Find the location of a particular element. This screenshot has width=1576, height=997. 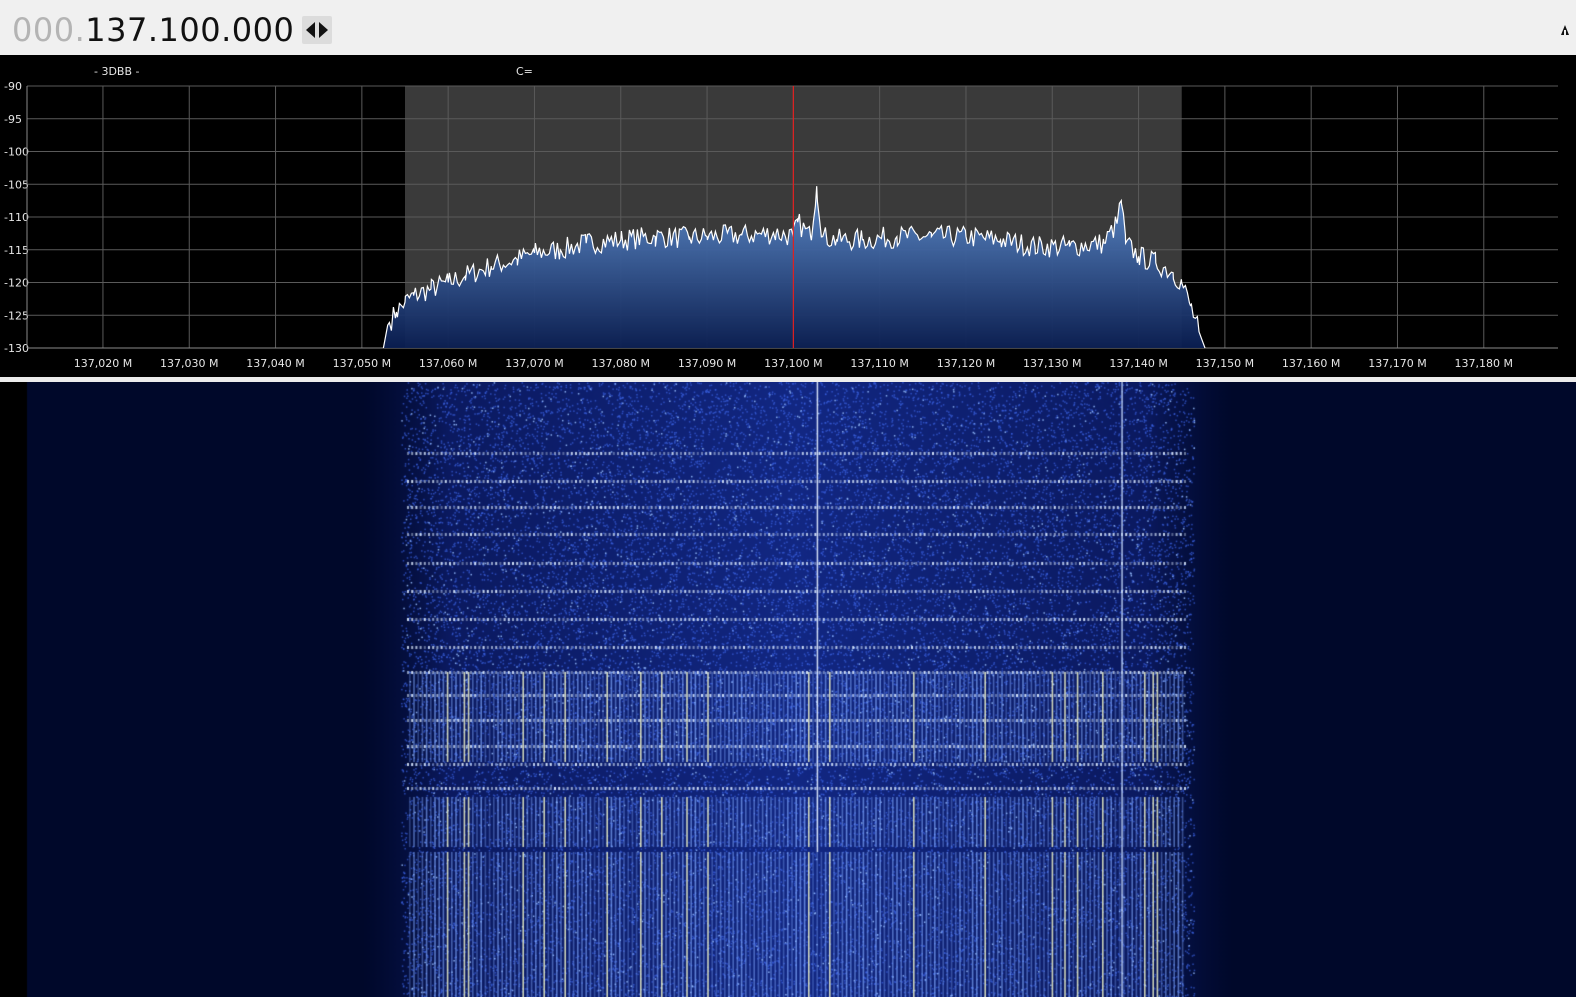

y-tick-label: -130 is located at coordinates (16, 348).